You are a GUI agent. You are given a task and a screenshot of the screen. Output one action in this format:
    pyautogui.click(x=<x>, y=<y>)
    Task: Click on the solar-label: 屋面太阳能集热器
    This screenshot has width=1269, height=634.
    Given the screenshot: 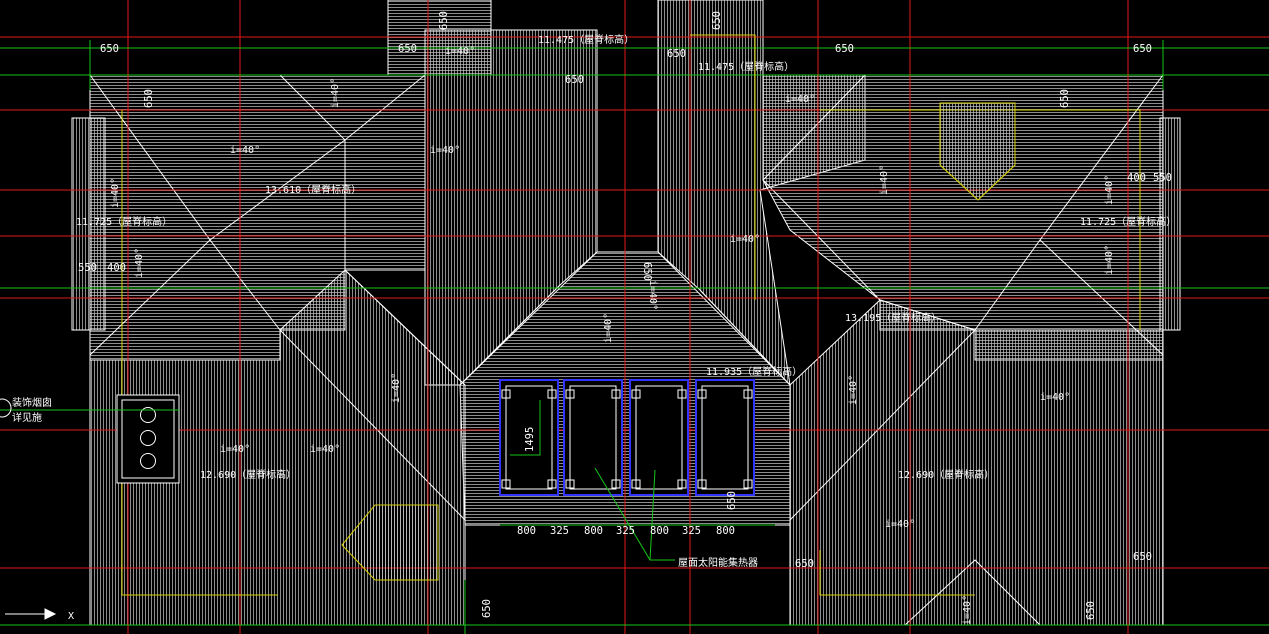 What is the action you would take?
    pyautogui.click(x=718, y=562)
    